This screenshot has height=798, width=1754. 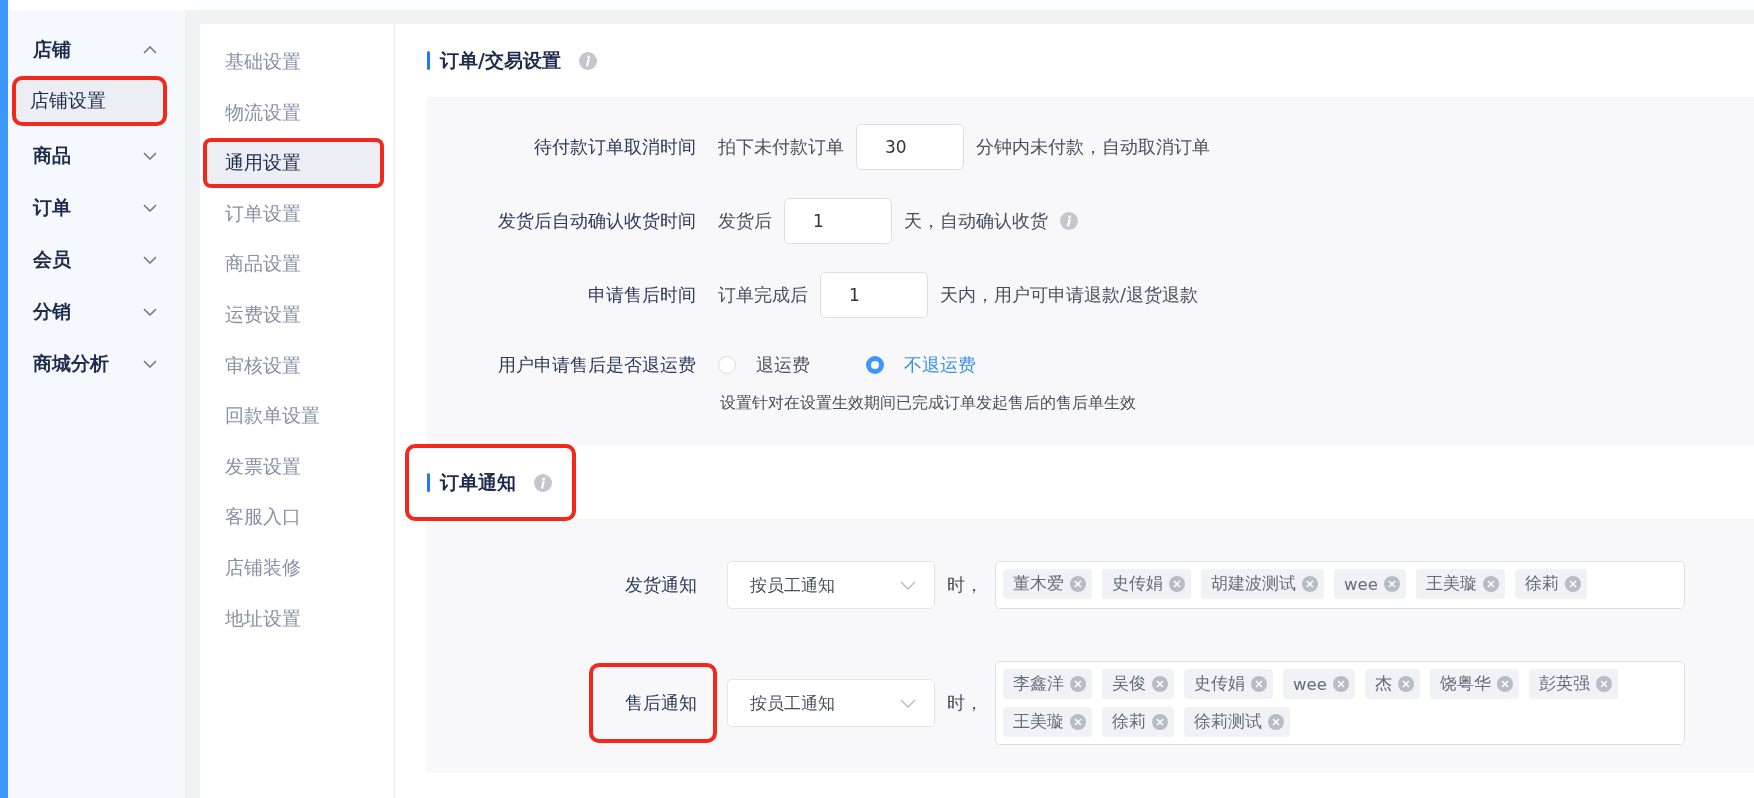 I want to click on section-title: 订单/交易设置, so click(x=513, y=60).